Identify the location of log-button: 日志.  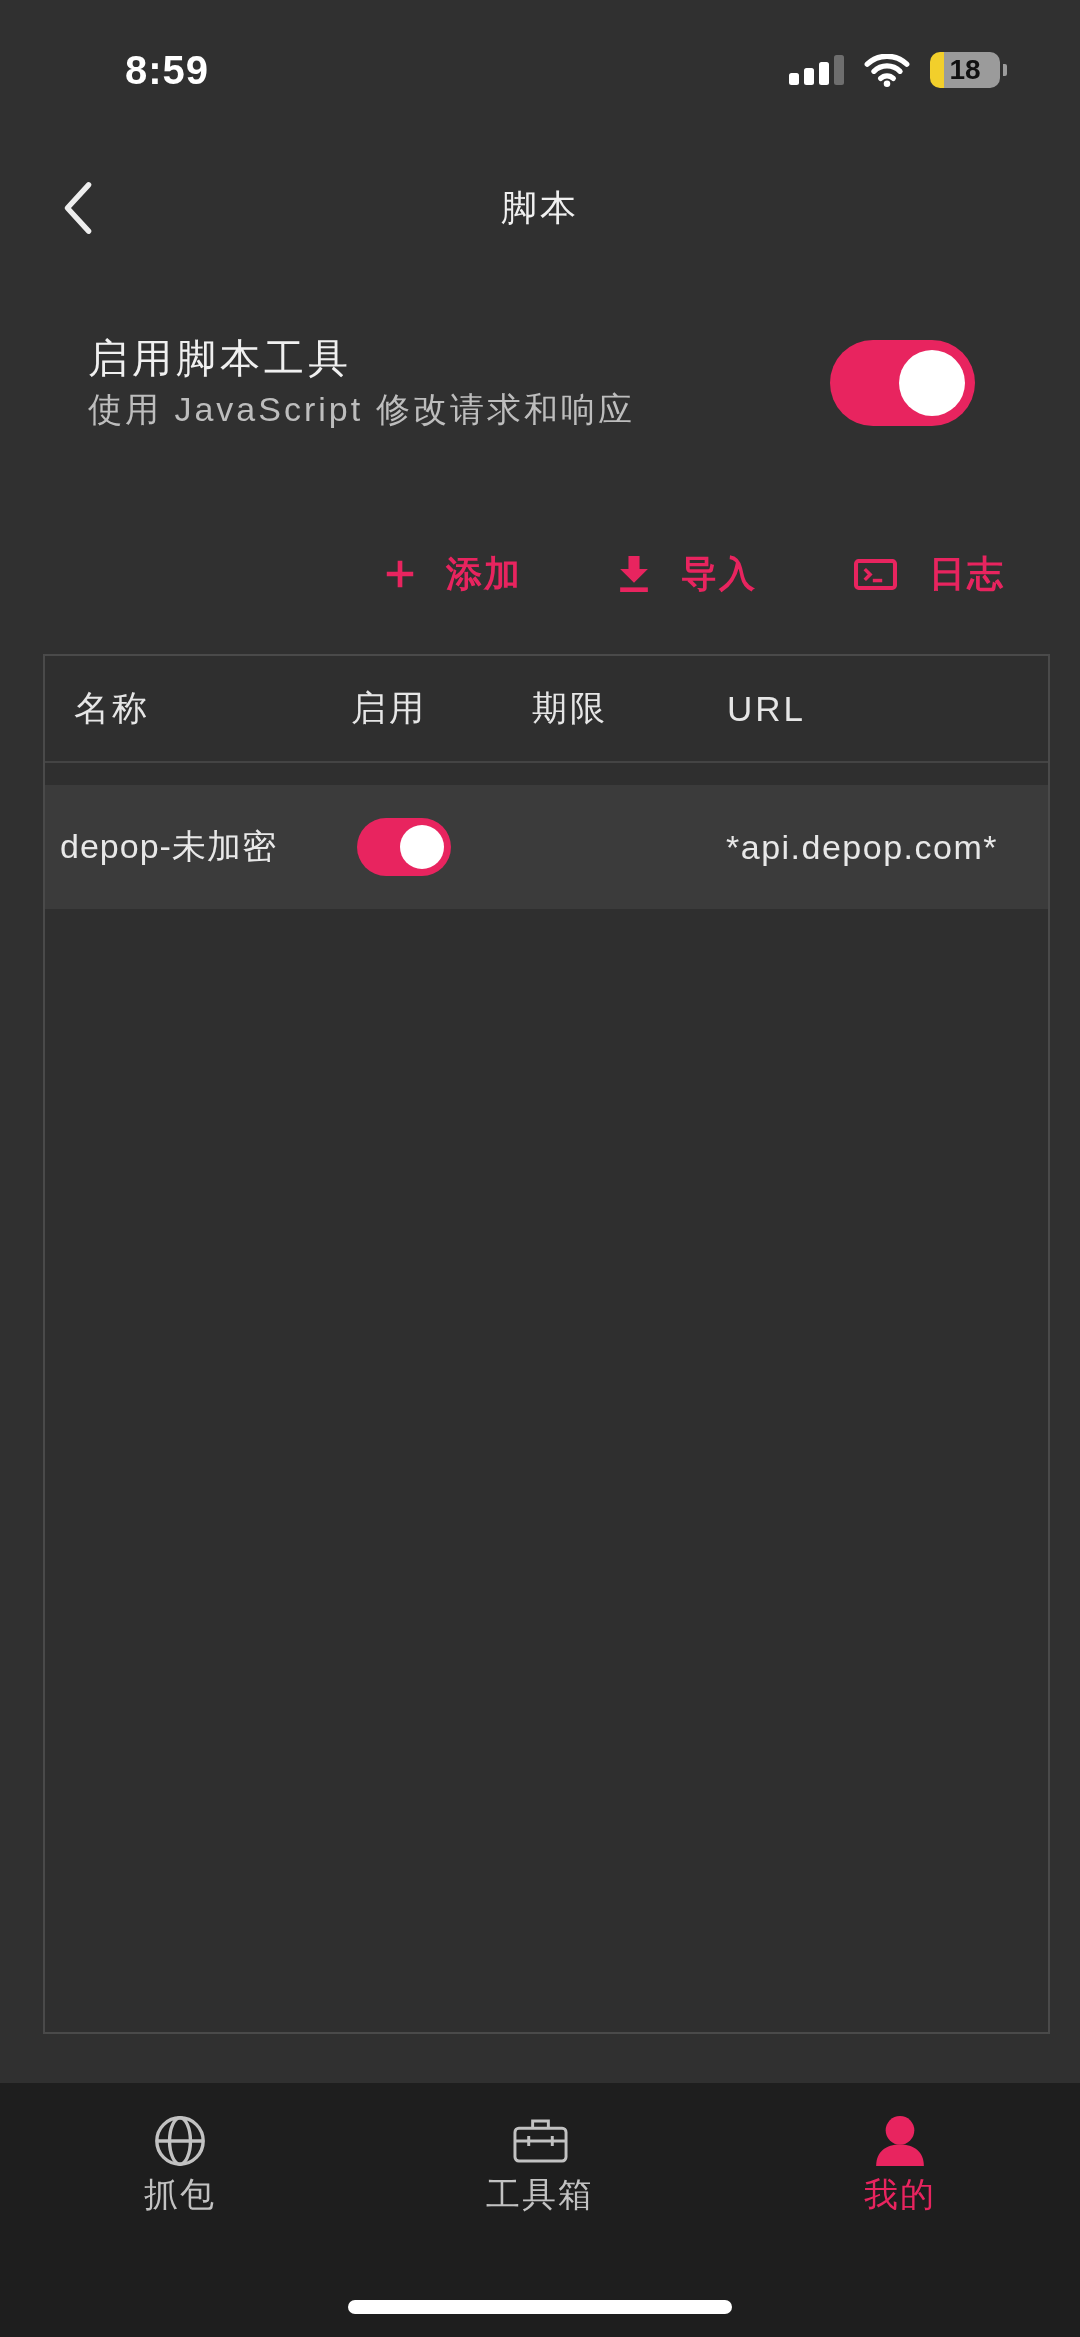
(929, 574).